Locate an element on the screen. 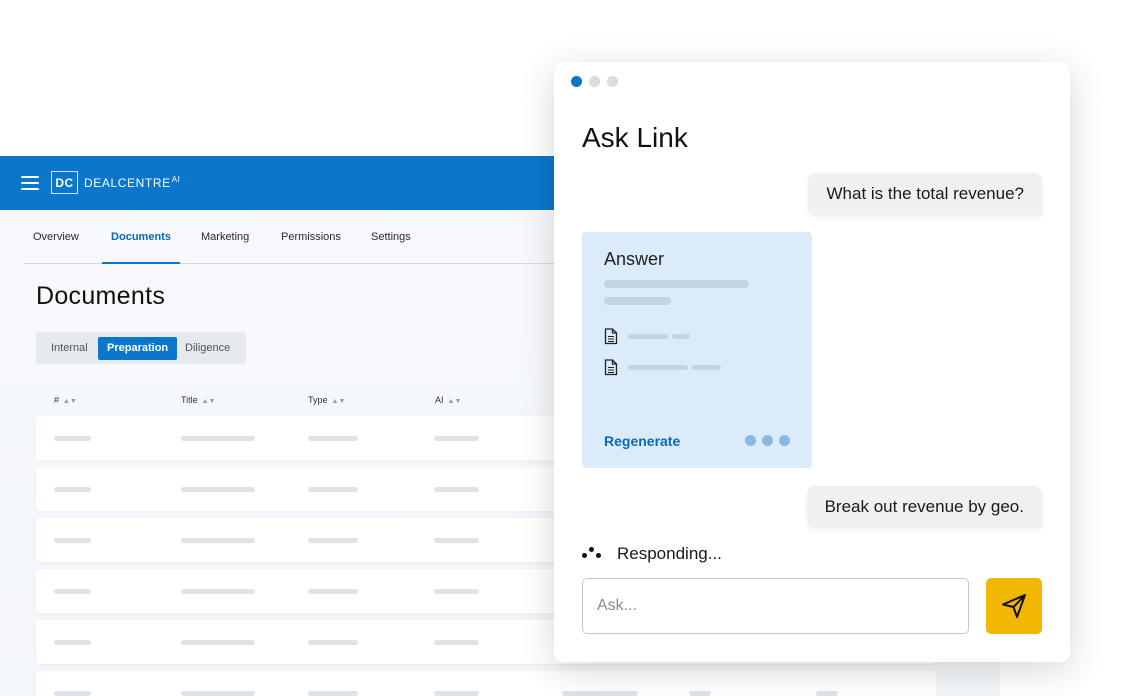 The width and height of the screenshot is (1130, 696). window-dot-active is located at coordinates (576, 81).